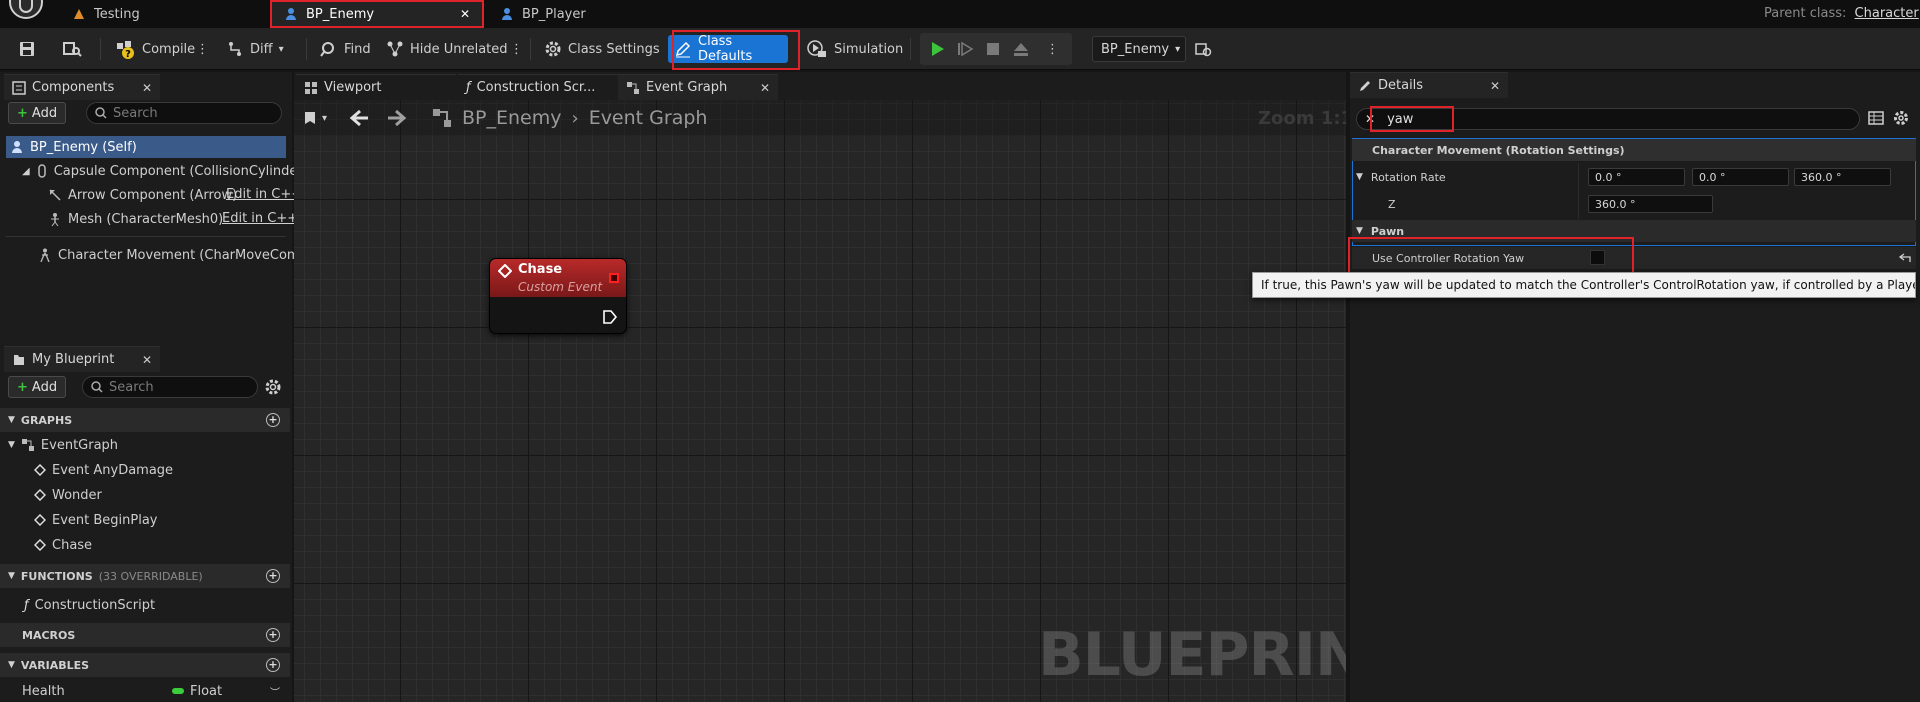 This screenshot has width=1920, height=702. Describe the element at coordinates (1021, 49) in the screenshot. I see `eject-button` at that location.